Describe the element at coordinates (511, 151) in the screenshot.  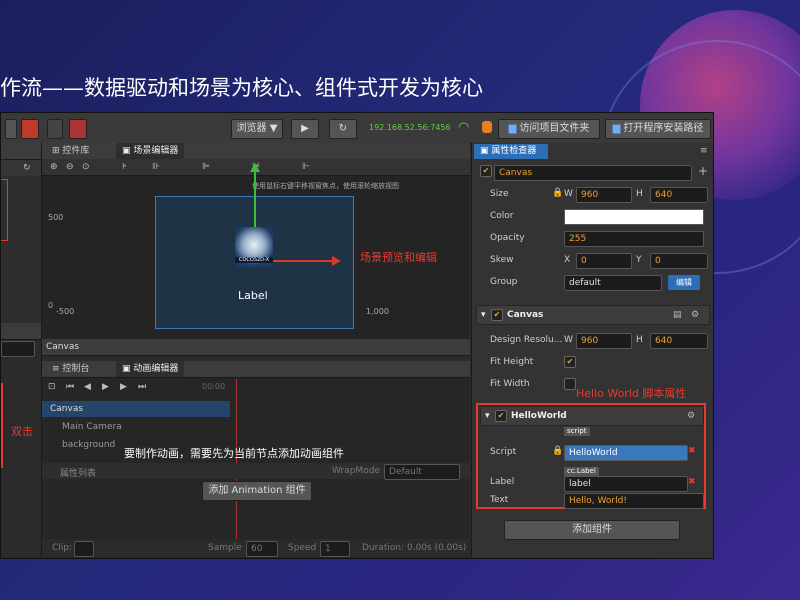
I see `inspector-tab: ▣ 属性检查器` at that location.